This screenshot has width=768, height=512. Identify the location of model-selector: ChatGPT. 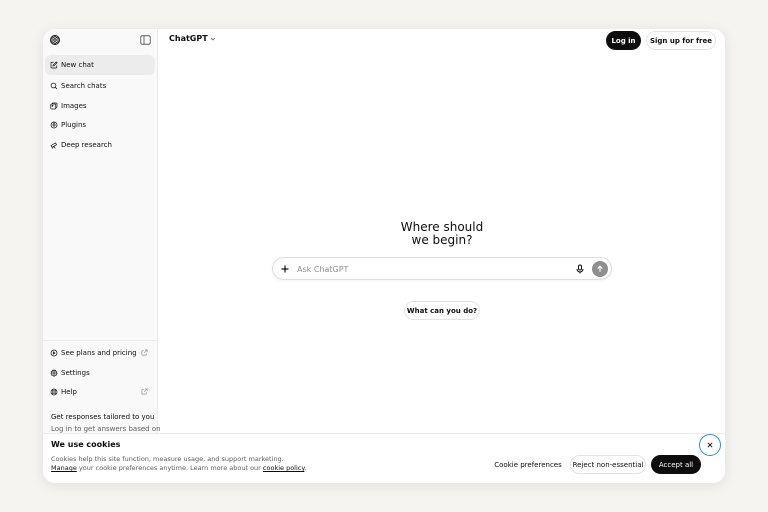
(192, 38).